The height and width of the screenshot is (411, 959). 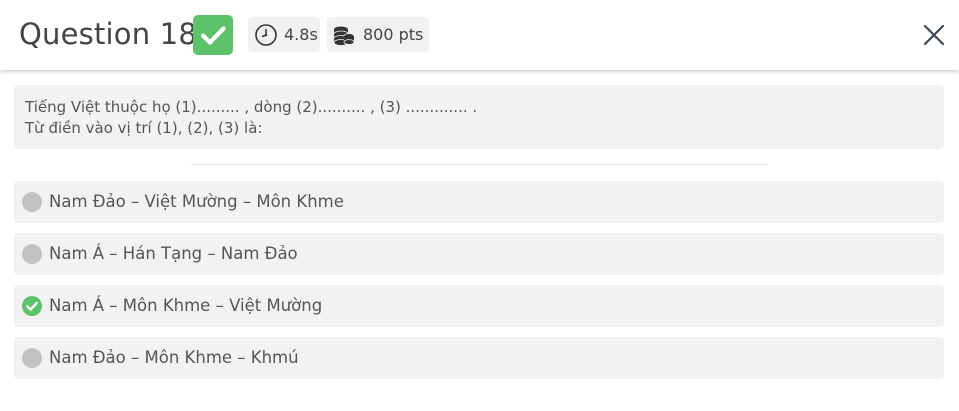 What do you see at coordinates (301, 34) in the screenshot?
I see `time-value: 4.8s` at bounding box center [301, 34].